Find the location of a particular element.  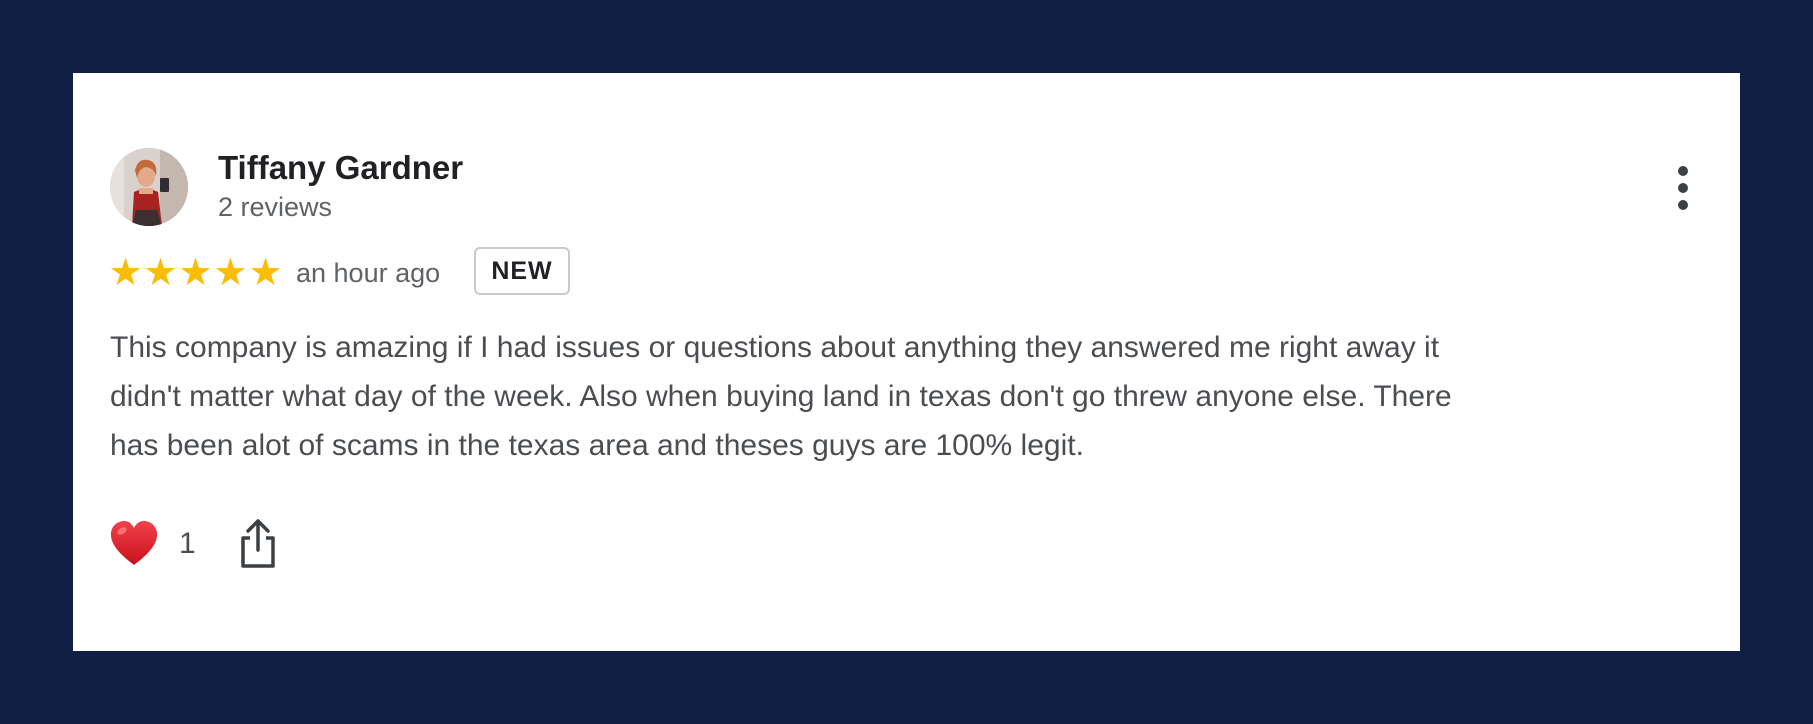

reviewer-name: Tiffany Gardner is located at coordinates (340, 168).